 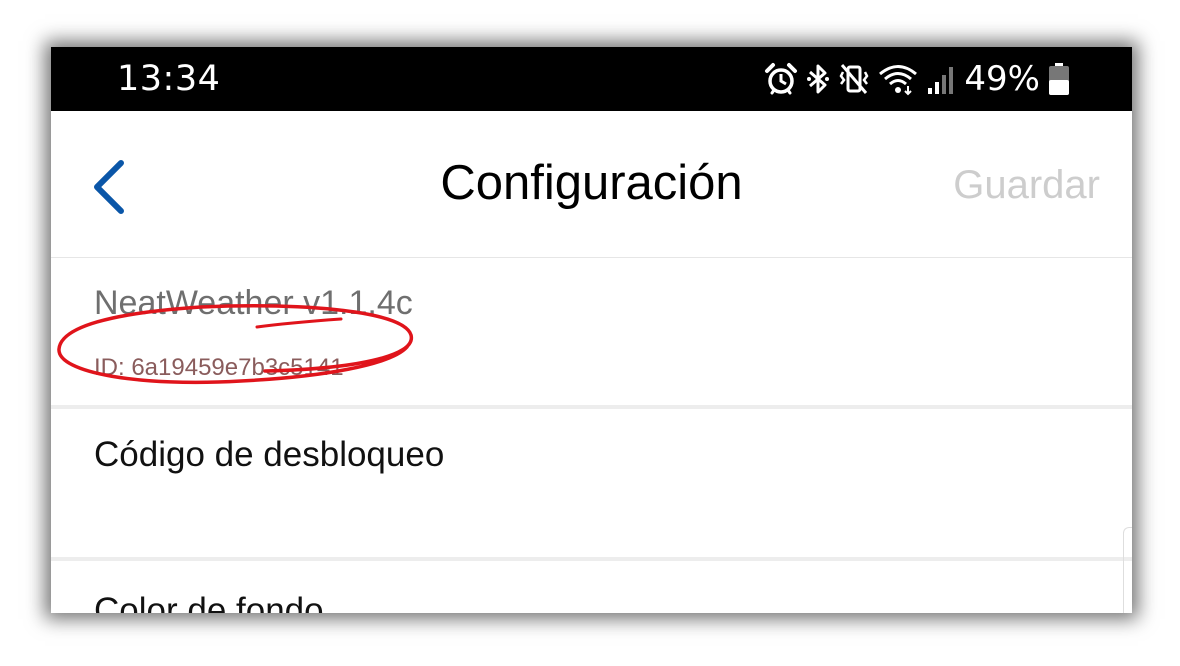 What do you see at coordinates (854, 79) in the screenshot?
I see `vibrate-icon` at bounding box center [854, 79].